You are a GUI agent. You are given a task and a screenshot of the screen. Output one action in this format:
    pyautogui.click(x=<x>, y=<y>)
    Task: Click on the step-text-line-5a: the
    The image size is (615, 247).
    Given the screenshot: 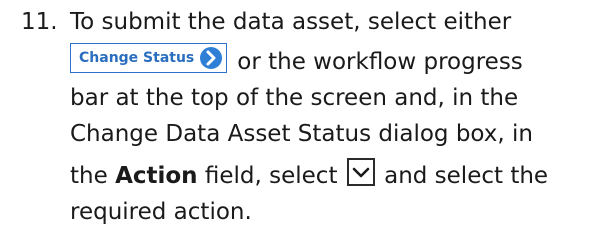 What is the action you would take?
    pyautogui.click(x=93, y=176)
    